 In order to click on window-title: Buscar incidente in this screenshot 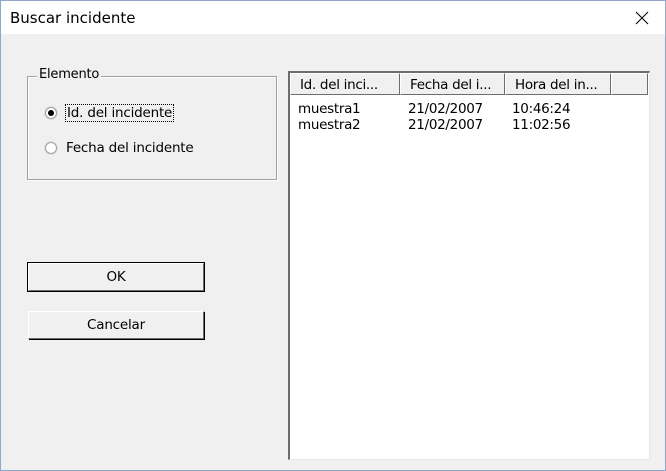, I will do `click(73, 18)`.